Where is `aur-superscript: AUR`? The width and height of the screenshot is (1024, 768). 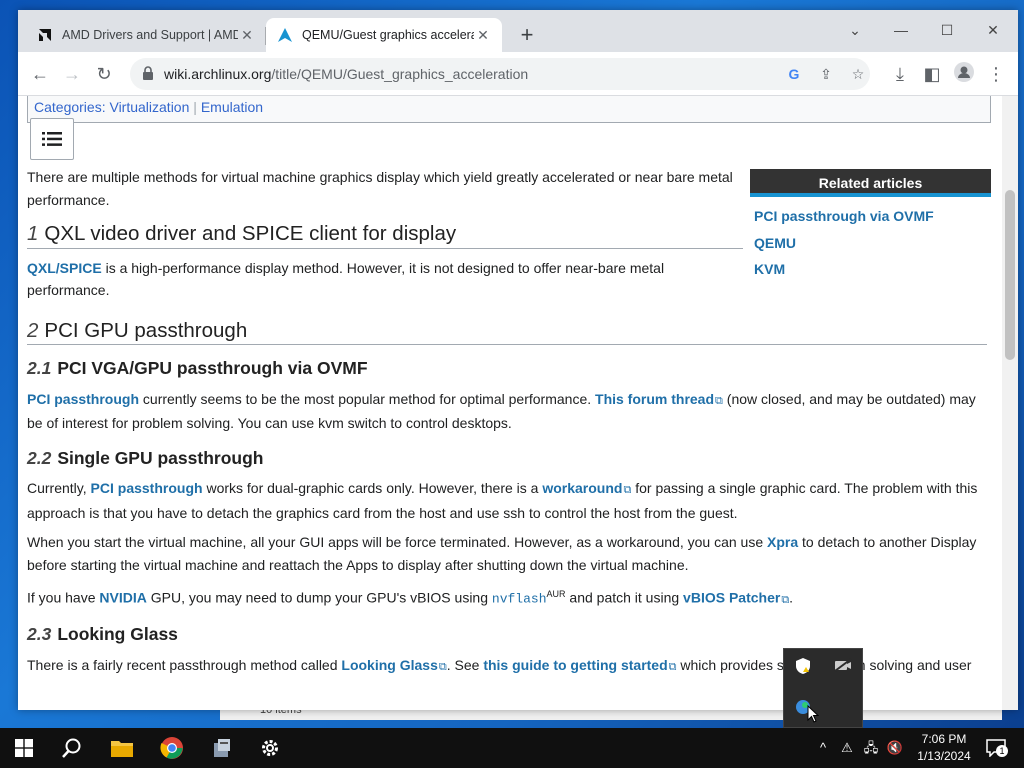
aur-superscript: AUR is located at coordinates (556, 594).